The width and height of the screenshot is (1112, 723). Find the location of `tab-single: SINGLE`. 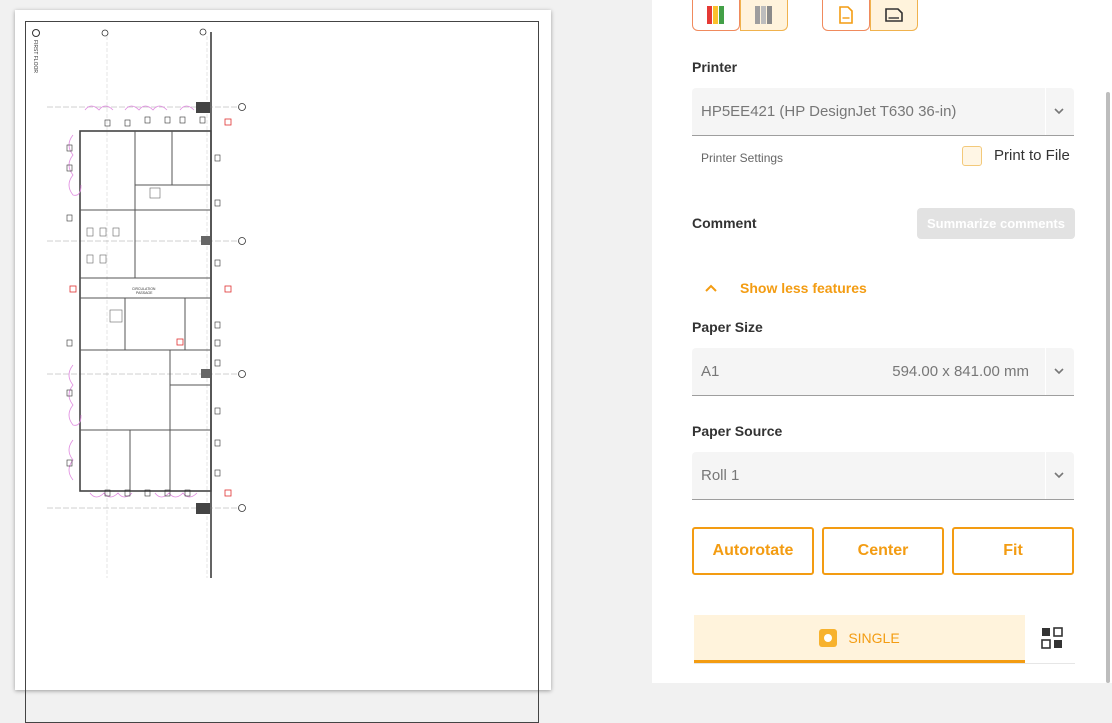

tab-single: SINGLE is located at coordinates (859, 639).